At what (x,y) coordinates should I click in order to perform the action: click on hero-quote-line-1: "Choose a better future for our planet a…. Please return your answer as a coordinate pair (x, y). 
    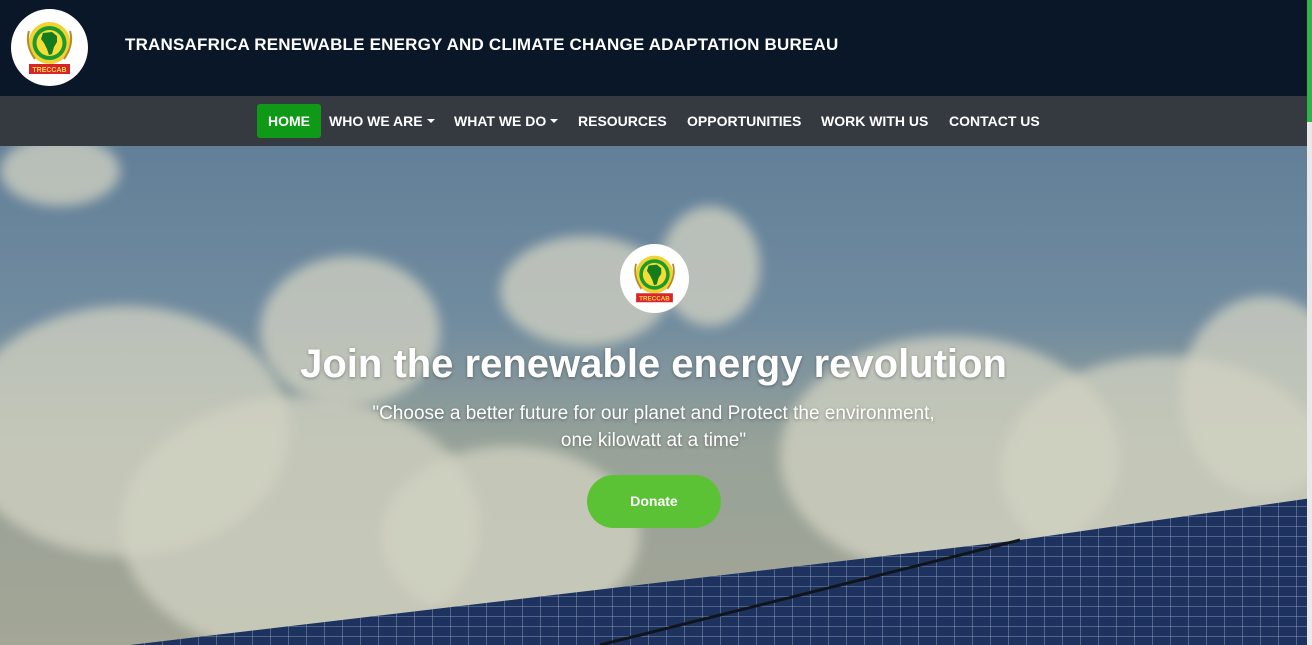
    Looking at the image, I should click on (653, 413).